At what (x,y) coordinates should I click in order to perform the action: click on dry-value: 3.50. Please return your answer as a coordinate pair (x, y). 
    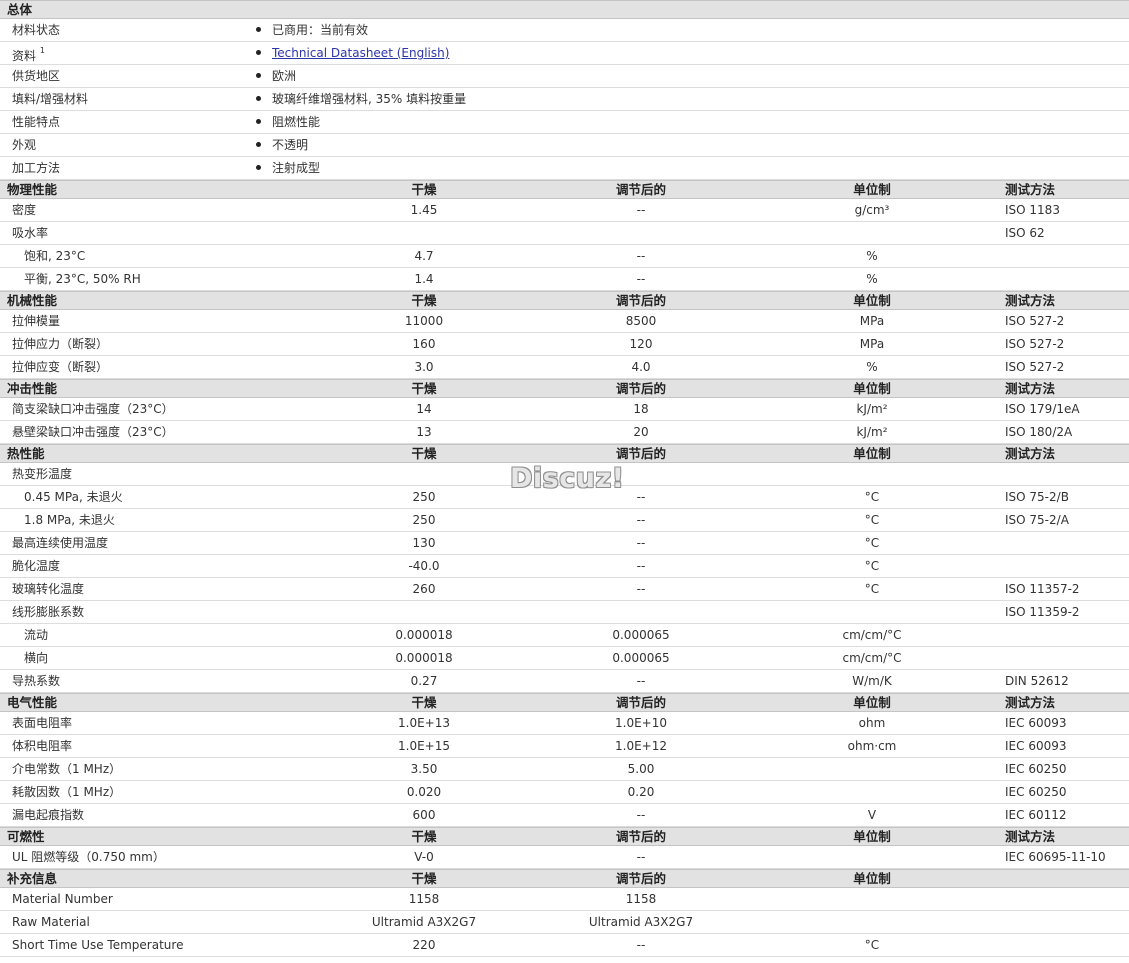
    Looking at the image, I should click on (424, 769).